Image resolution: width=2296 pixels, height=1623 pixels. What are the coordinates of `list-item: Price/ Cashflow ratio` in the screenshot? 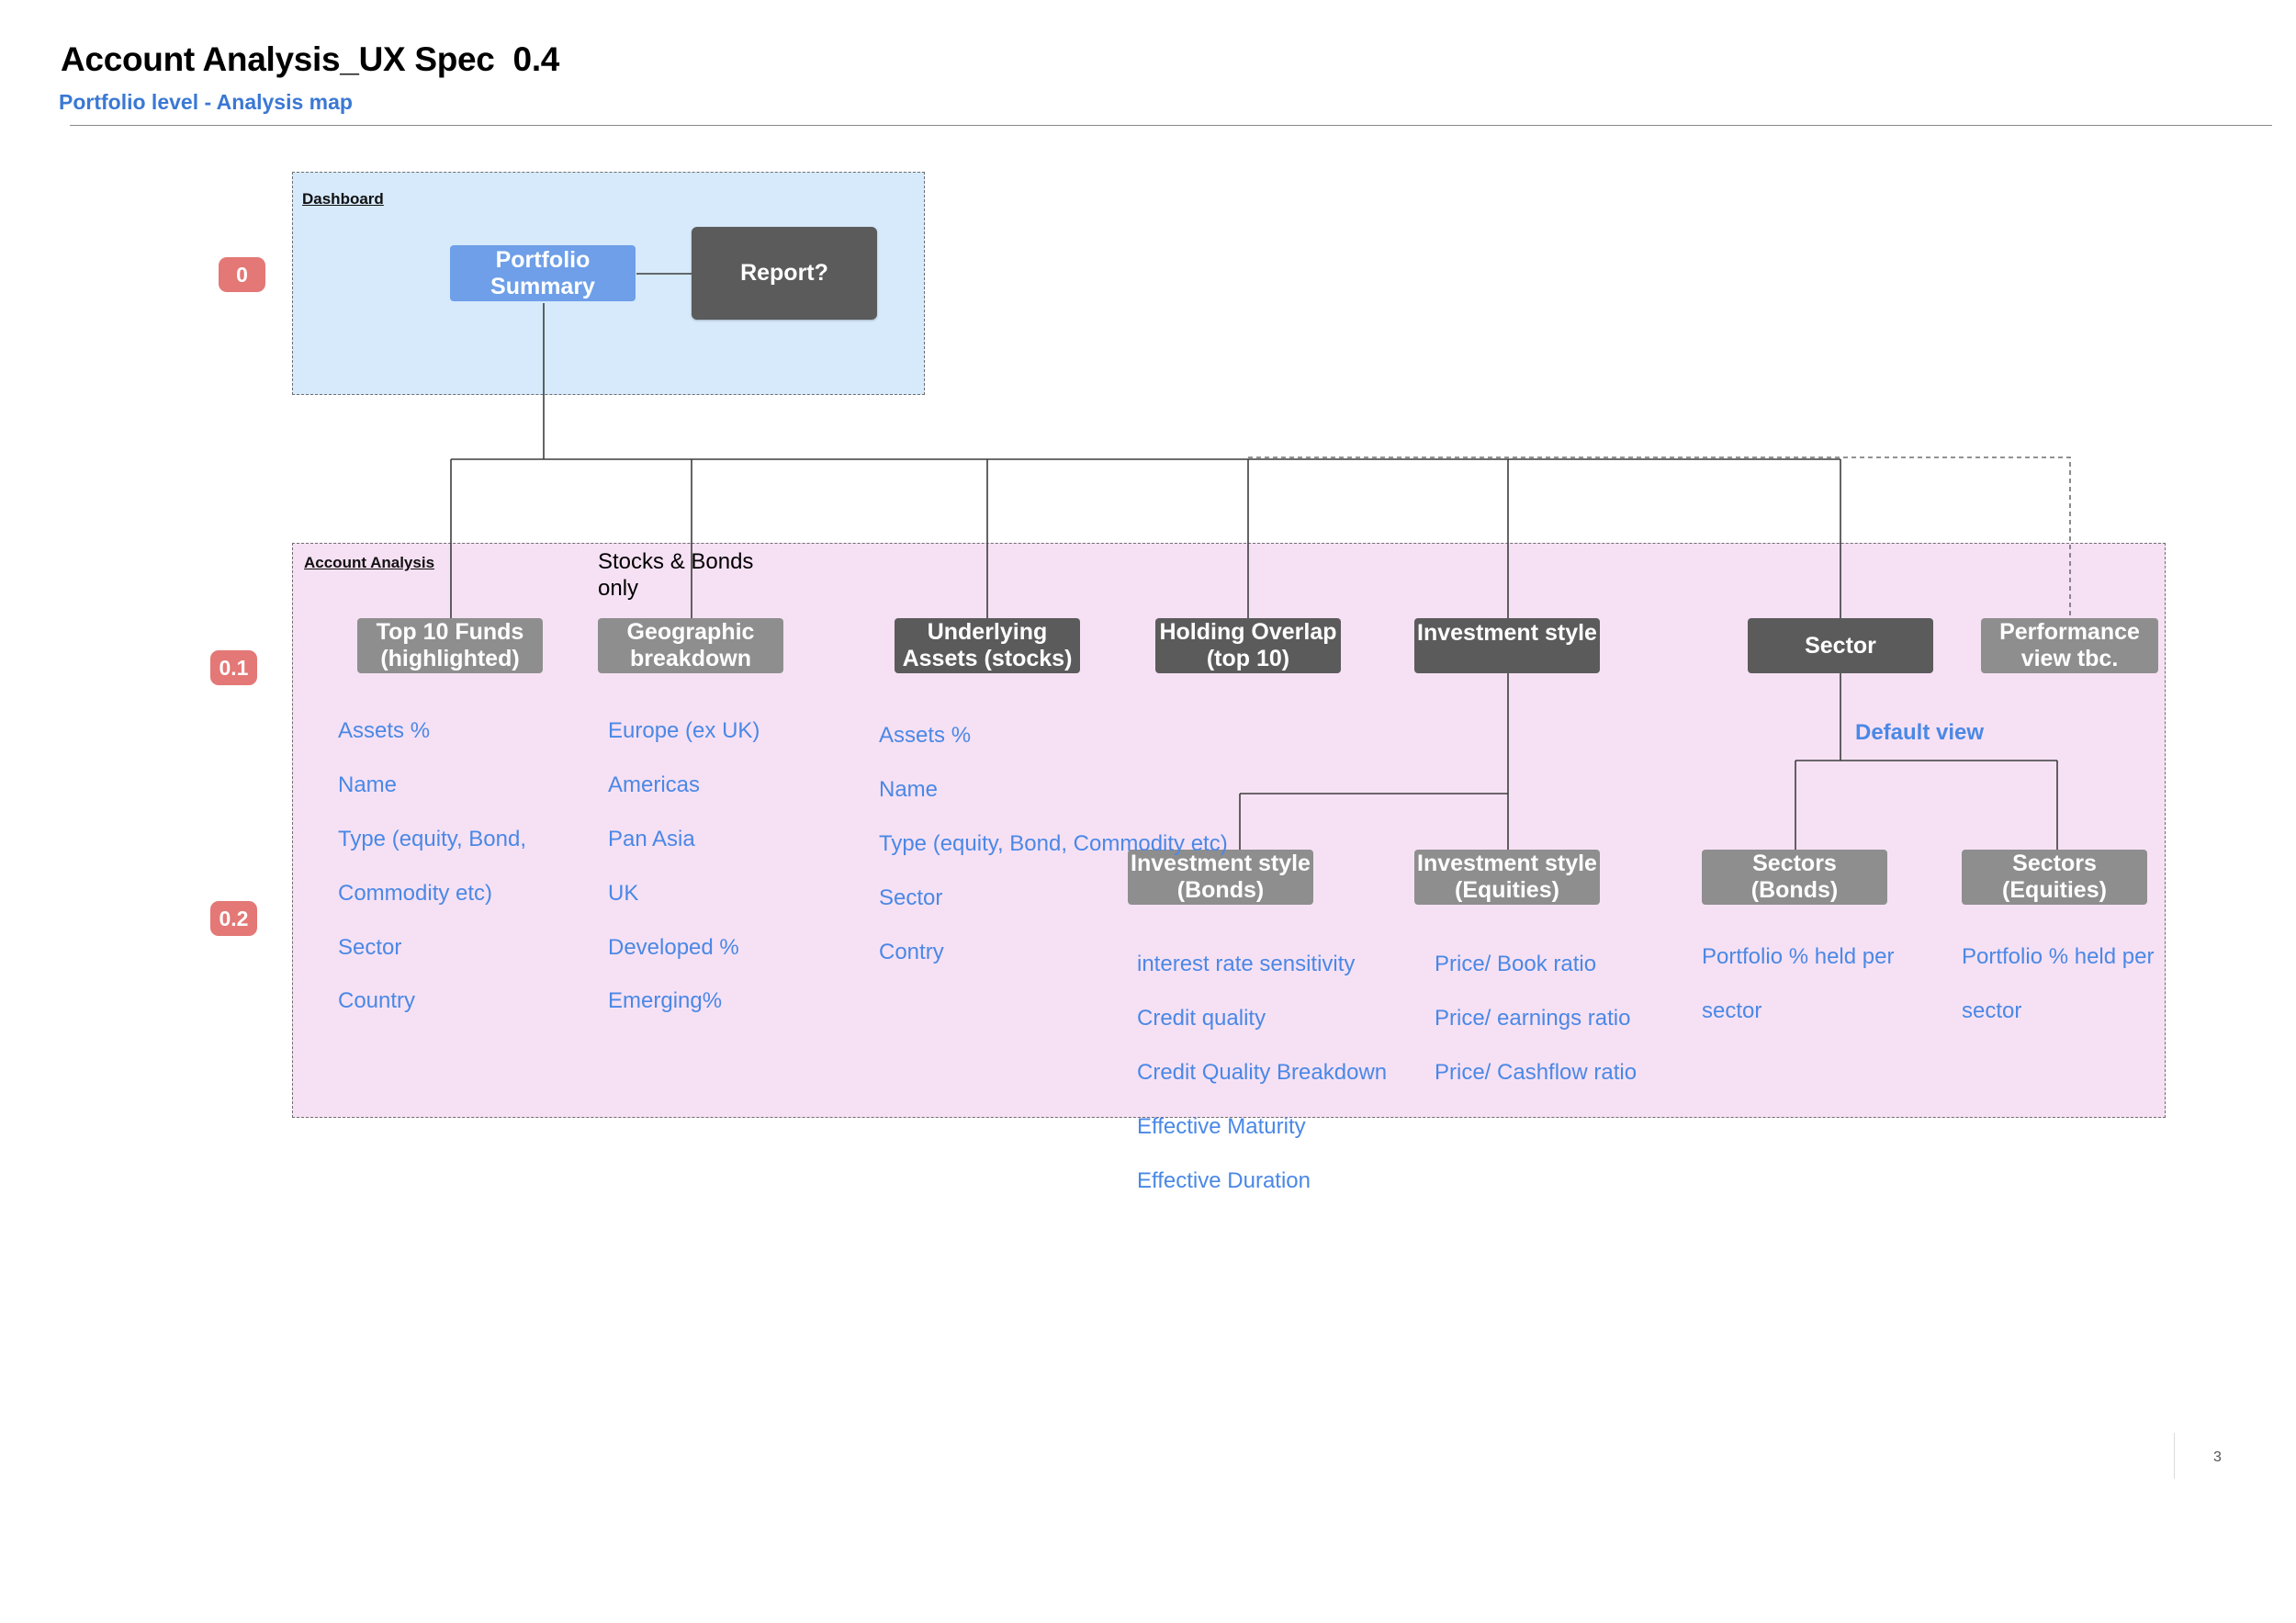 It's located at (1536, 1073).